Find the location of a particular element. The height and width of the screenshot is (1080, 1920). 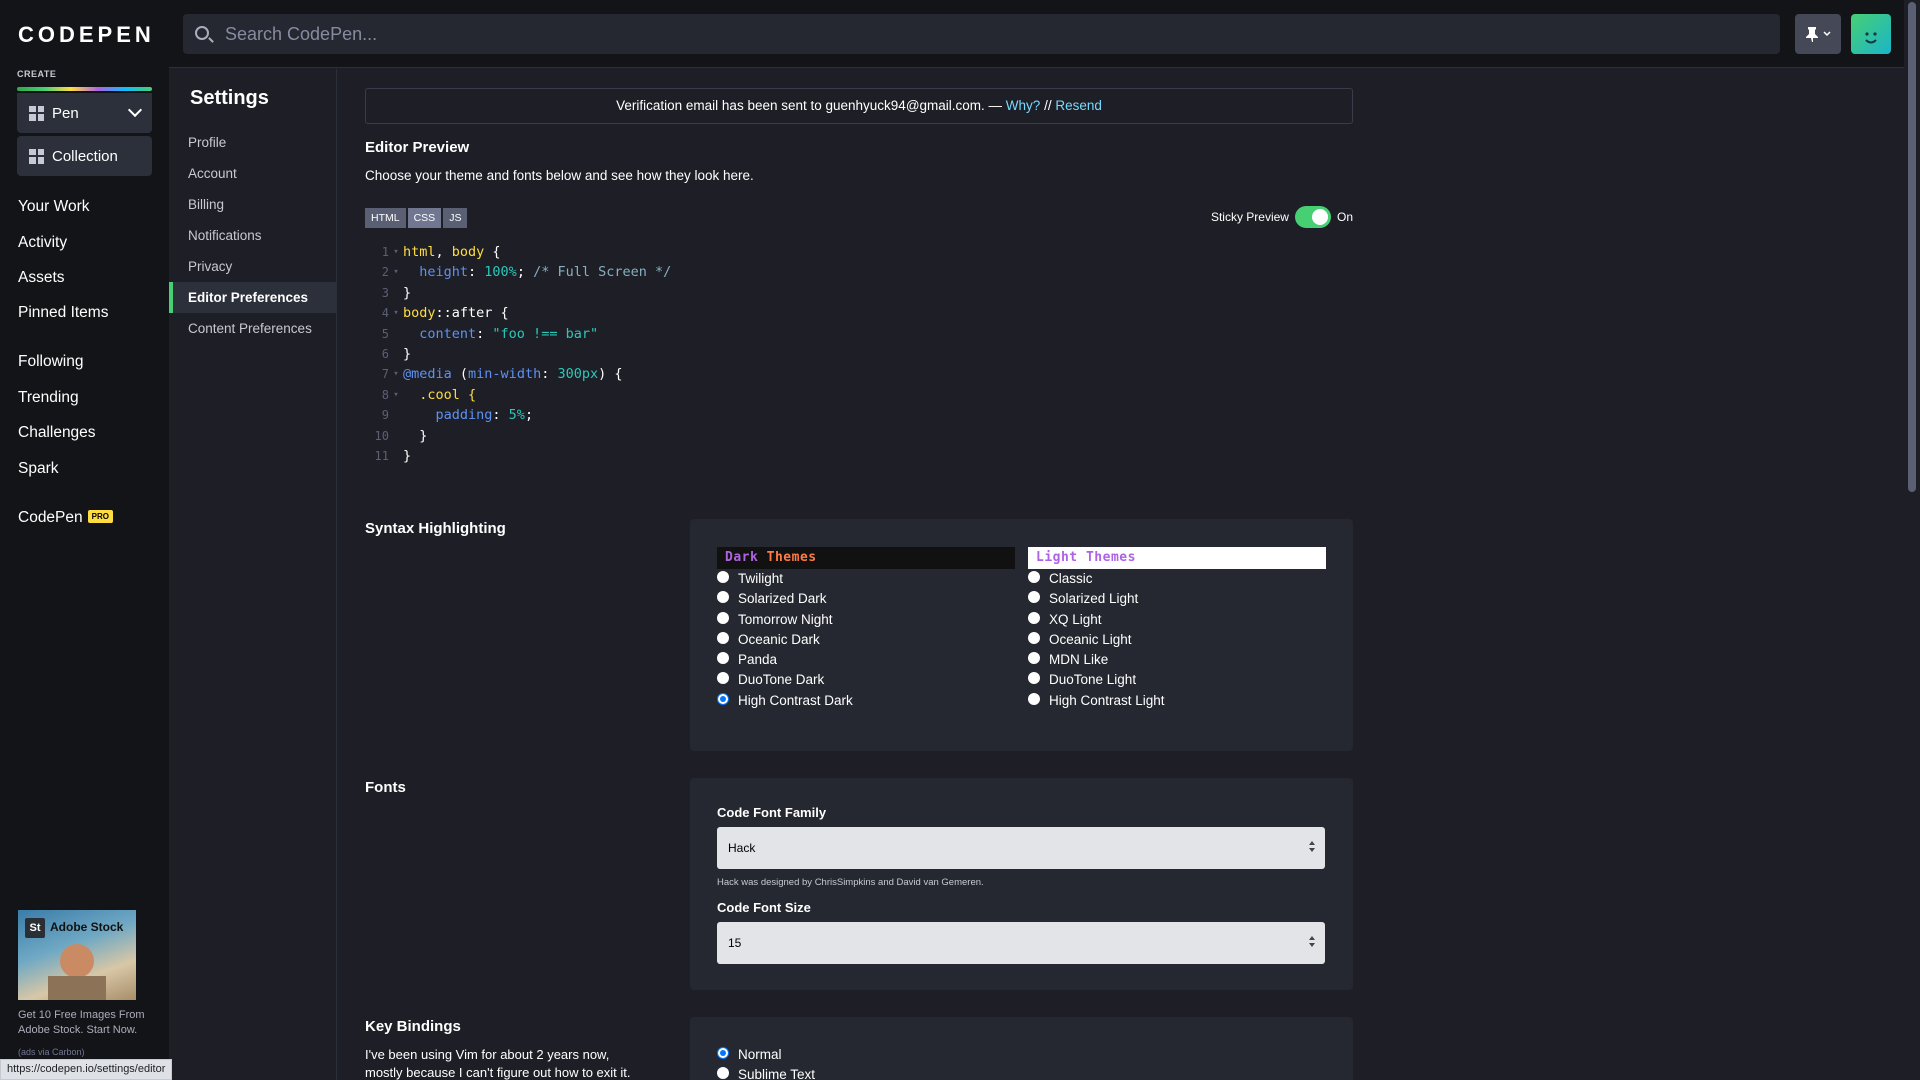

code-font-size-select: 15 is located at coordinates (1021, 943).